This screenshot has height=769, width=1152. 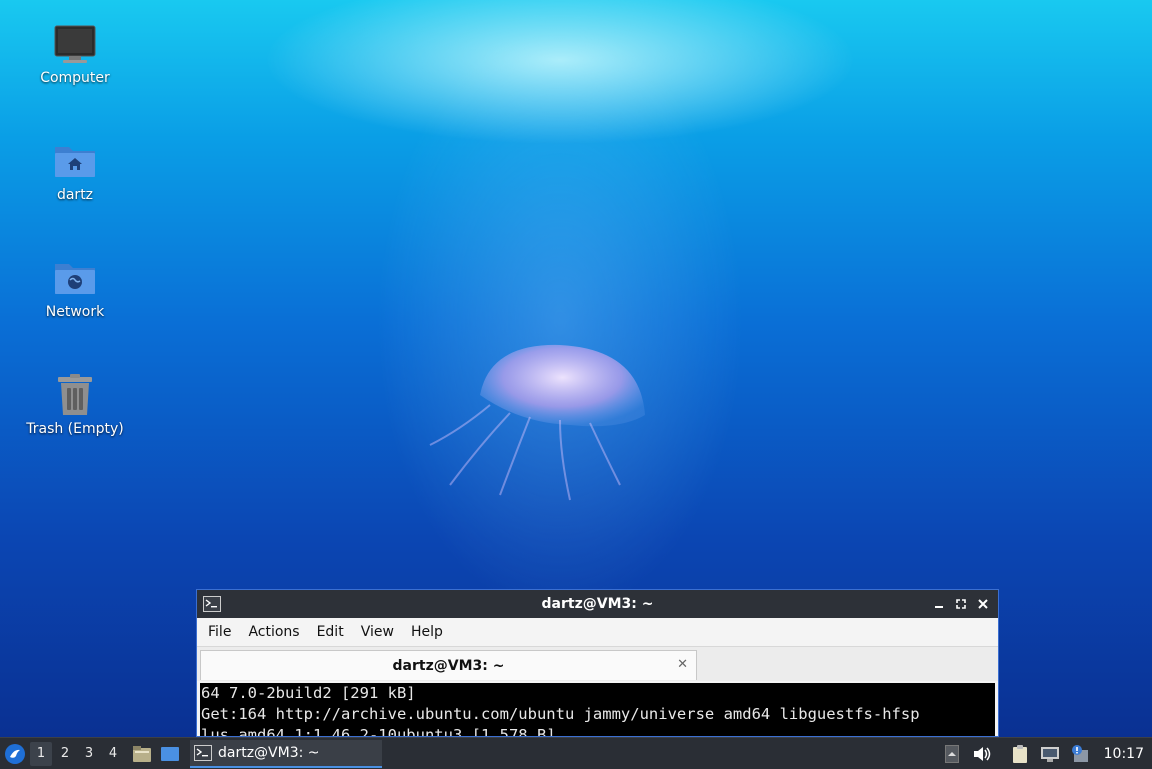 I want to click on terminal-tab: dartz@VM3: ~ ✕, so click(x=448, y=665).